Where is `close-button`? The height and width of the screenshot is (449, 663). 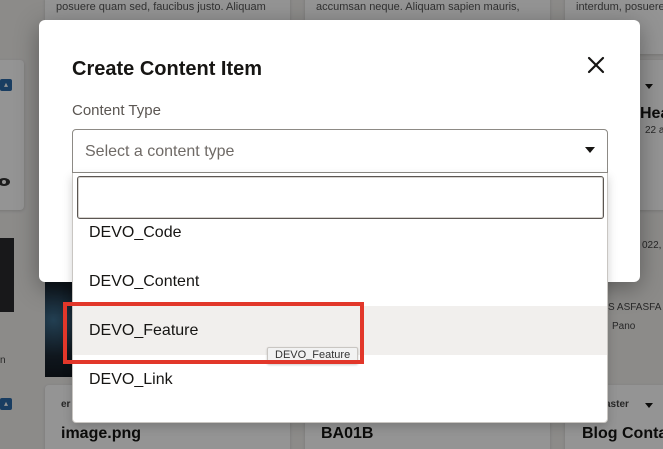
close-button is located at coordinates (596, 65).